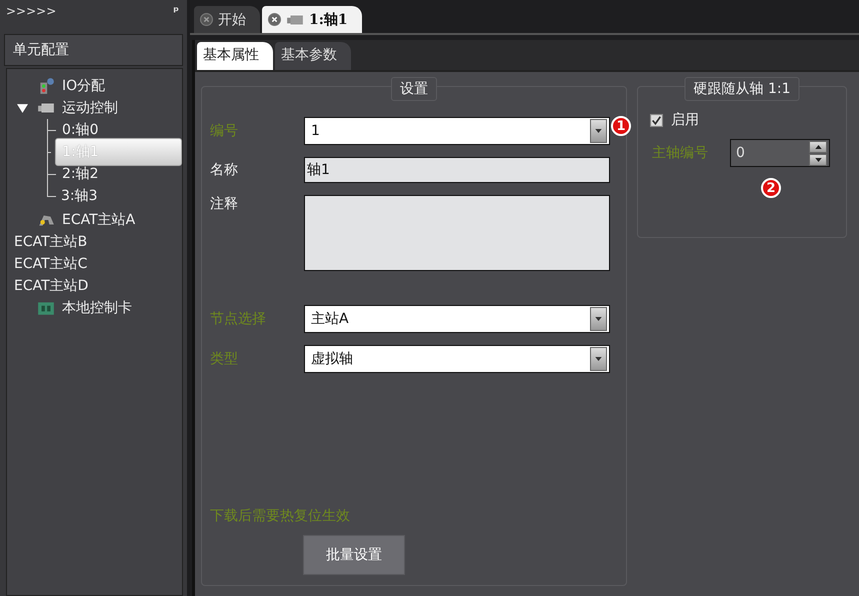 The height and width of the screenshot is (596, 859). Describe the element at coordinates (90, 108) in the screenshot. I see `tree-item: 运动控制` at that location.